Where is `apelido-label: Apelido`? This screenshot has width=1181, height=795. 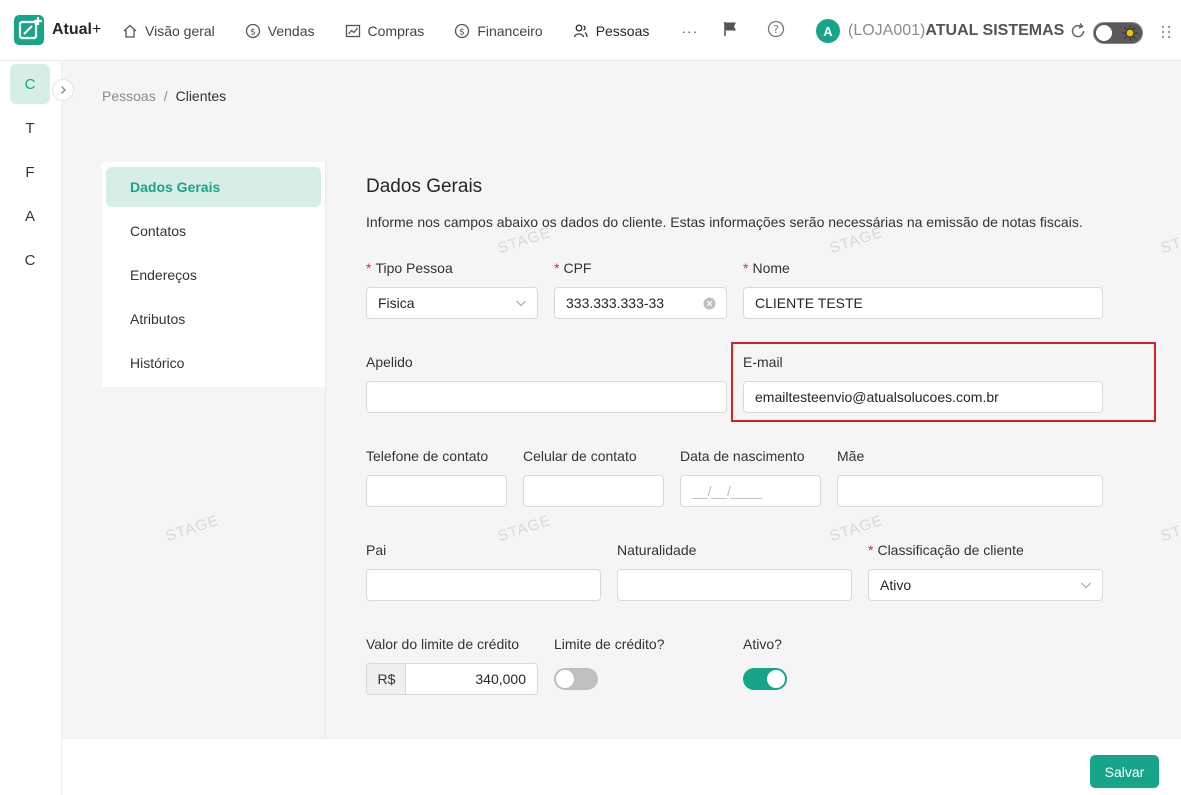 apelido-label: Apelido is located at coordinates (389, 362).